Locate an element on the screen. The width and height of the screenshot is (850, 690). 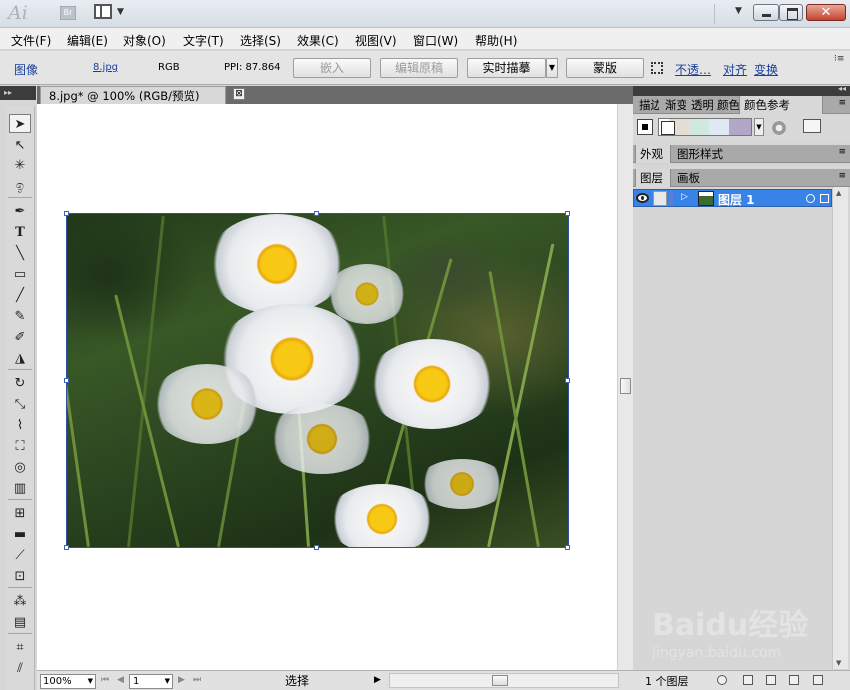
selection-handle-bottom is located at coordinates (316, 547).